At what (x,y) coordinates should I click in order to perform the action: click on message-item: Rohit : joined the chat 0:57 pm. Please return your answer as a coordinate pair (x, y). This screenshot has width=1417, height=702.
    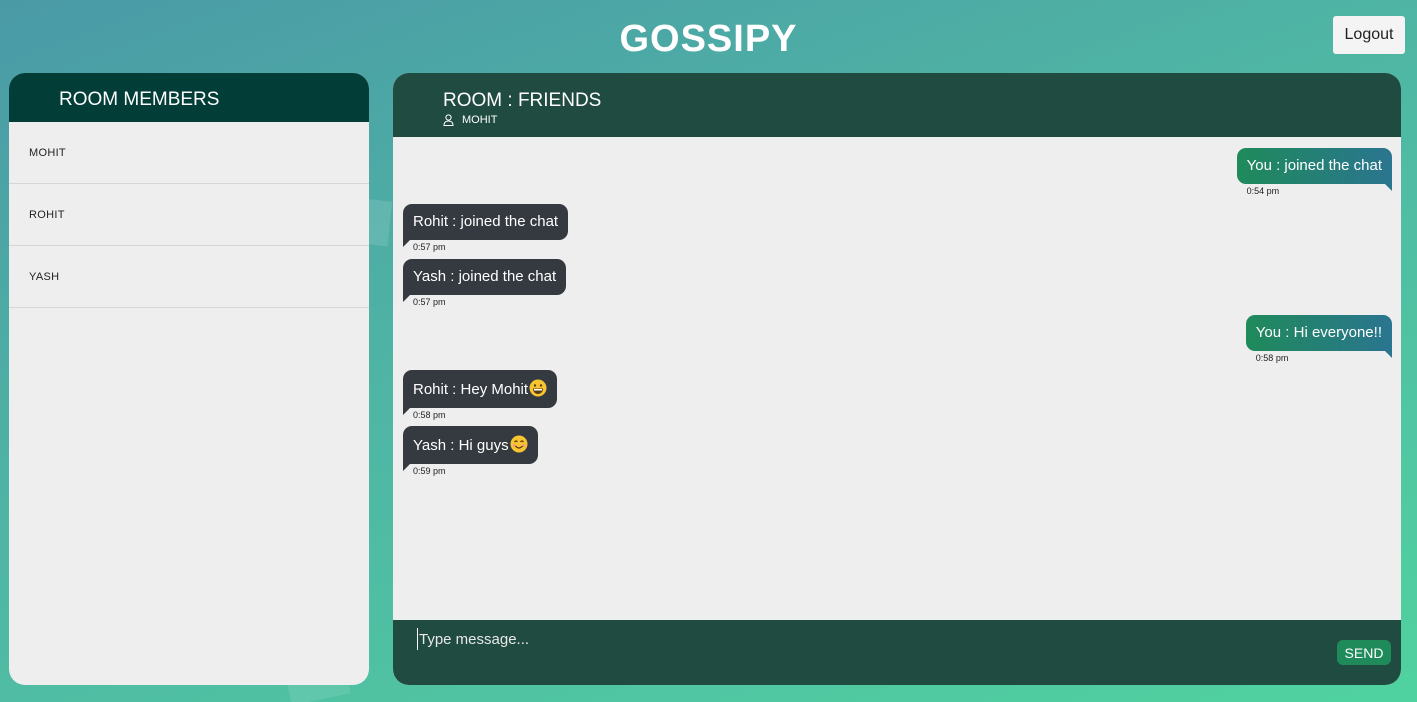
    Looking at the image, I should click on (486, 228).